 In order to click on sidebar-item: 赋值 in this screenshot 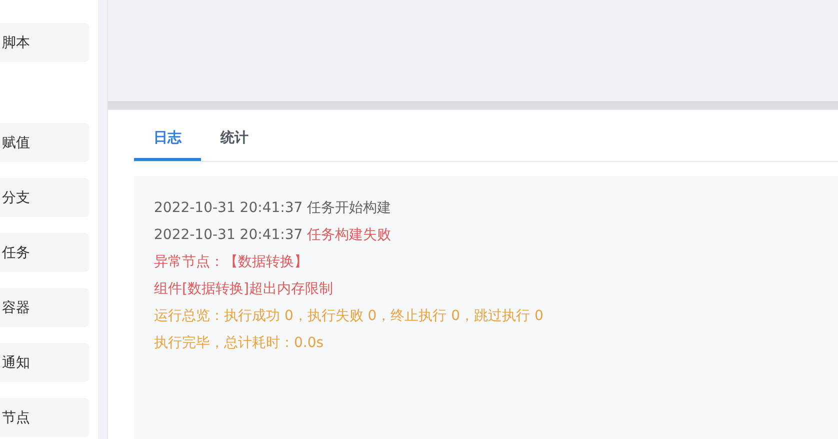, I will do `click(44, 142)`.